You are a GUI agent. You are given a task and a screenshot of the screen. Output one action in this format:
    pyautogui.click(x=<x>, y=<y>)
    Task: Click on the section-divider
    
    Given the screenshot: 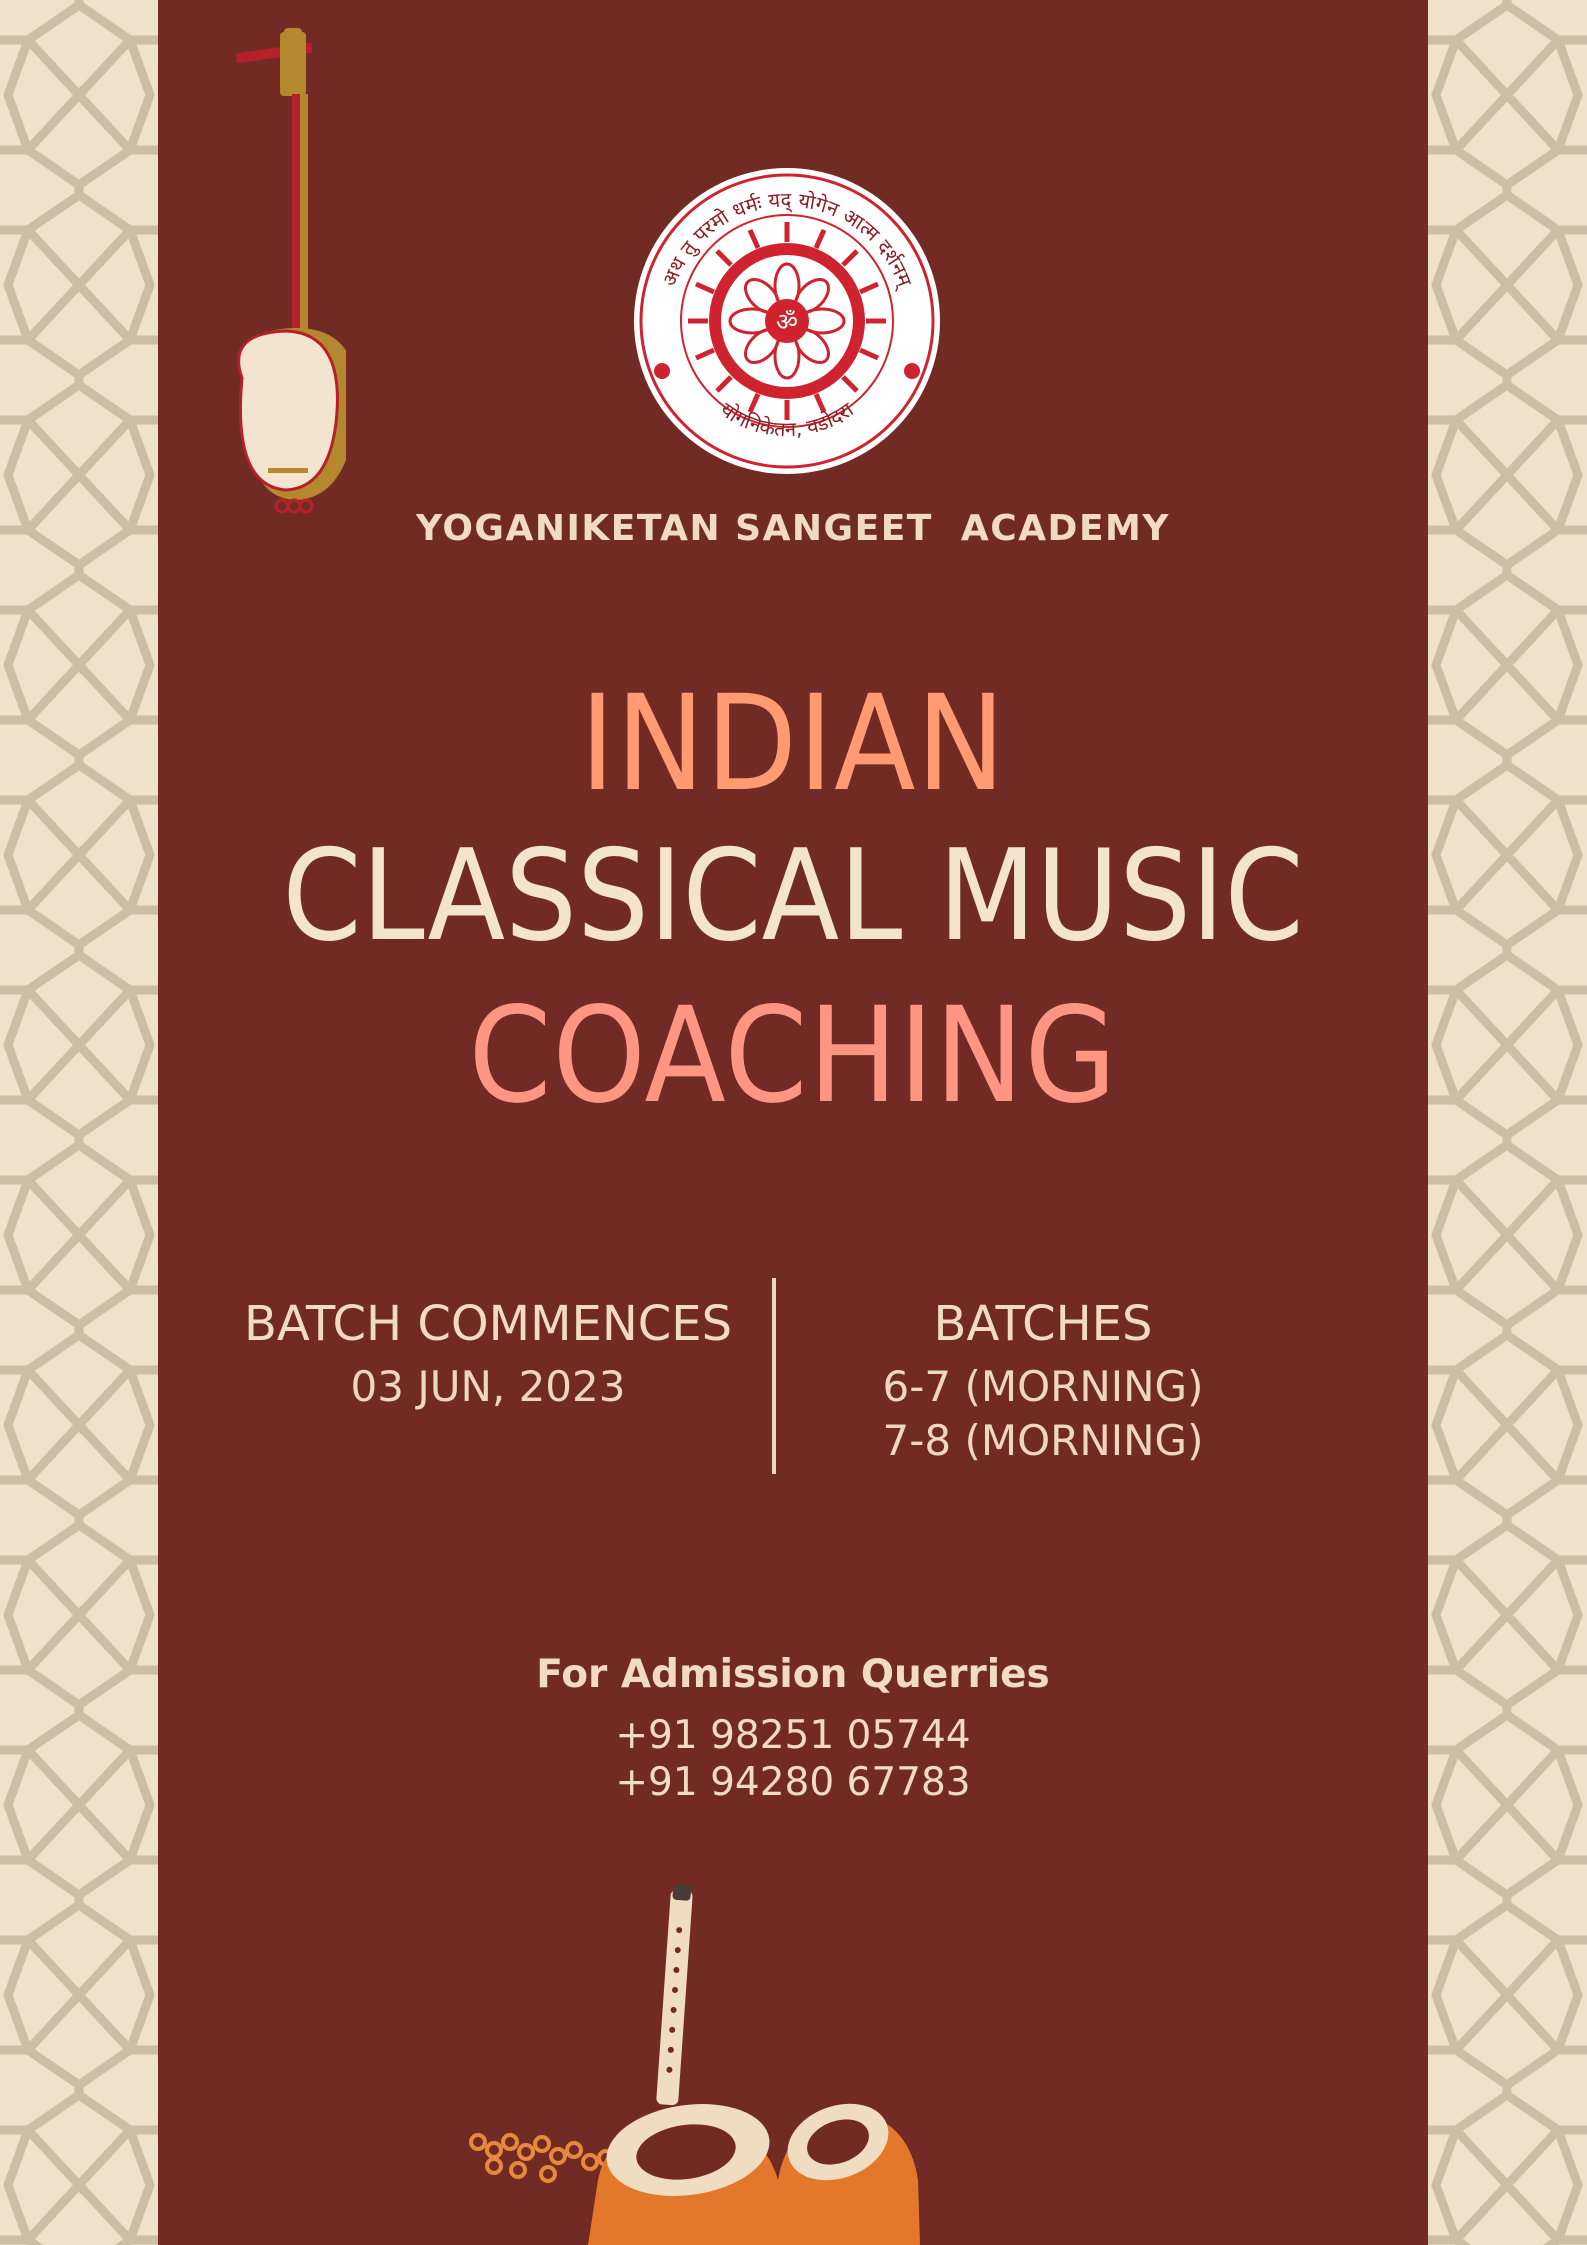 What is the action you would take?
    pyautogui.click(x=774, y=1376)
    